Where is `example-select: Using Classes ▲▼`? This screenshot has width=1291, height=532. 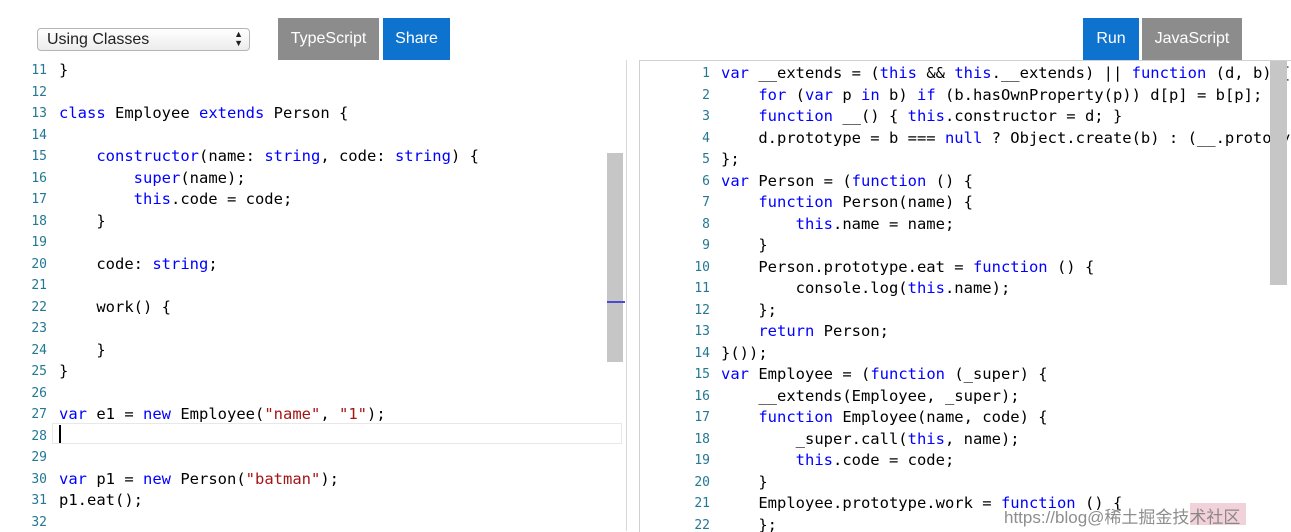
example-select: Using Classes ▲▼ is located at coordinates (143, 39).